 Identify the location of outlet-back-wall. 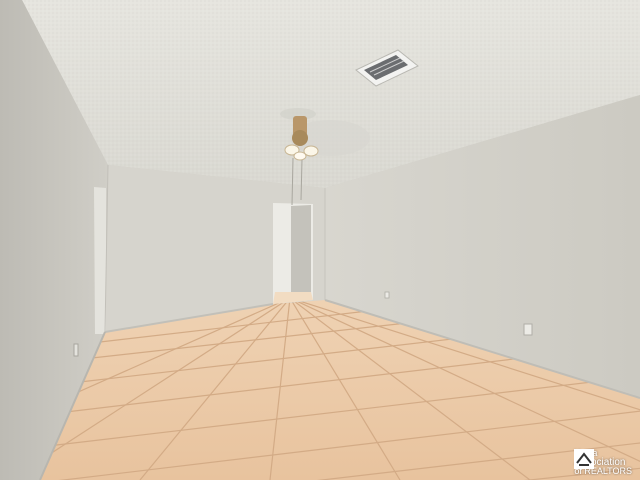
(387, 295).